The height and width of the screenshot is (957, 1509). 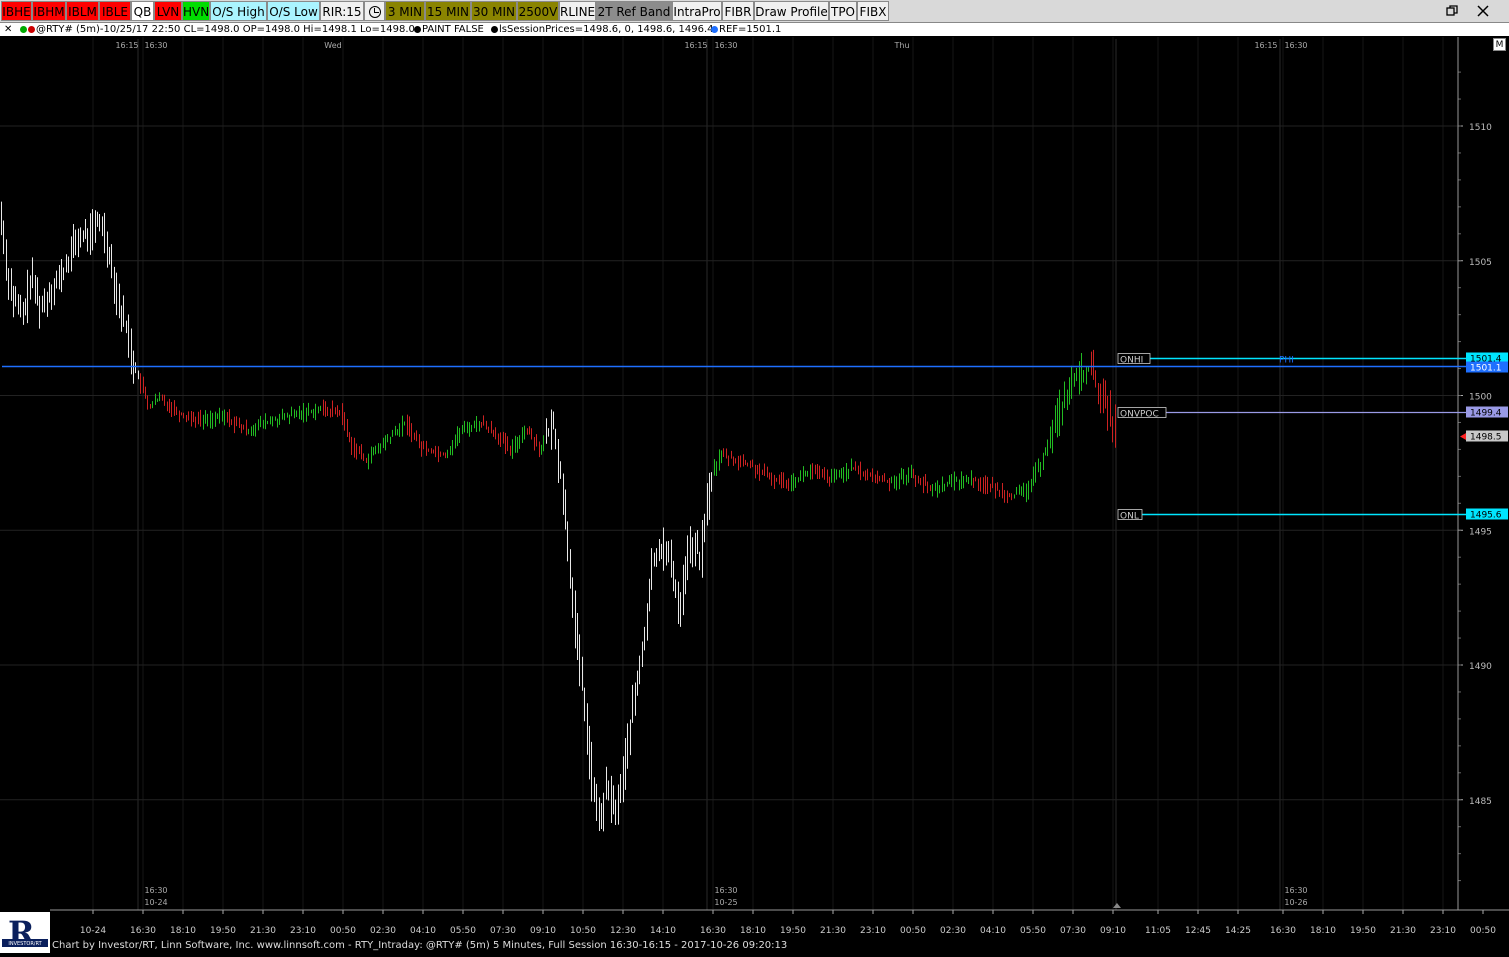 I want to click on x-tick-label: 09:10, so click(x=1113, y=931).